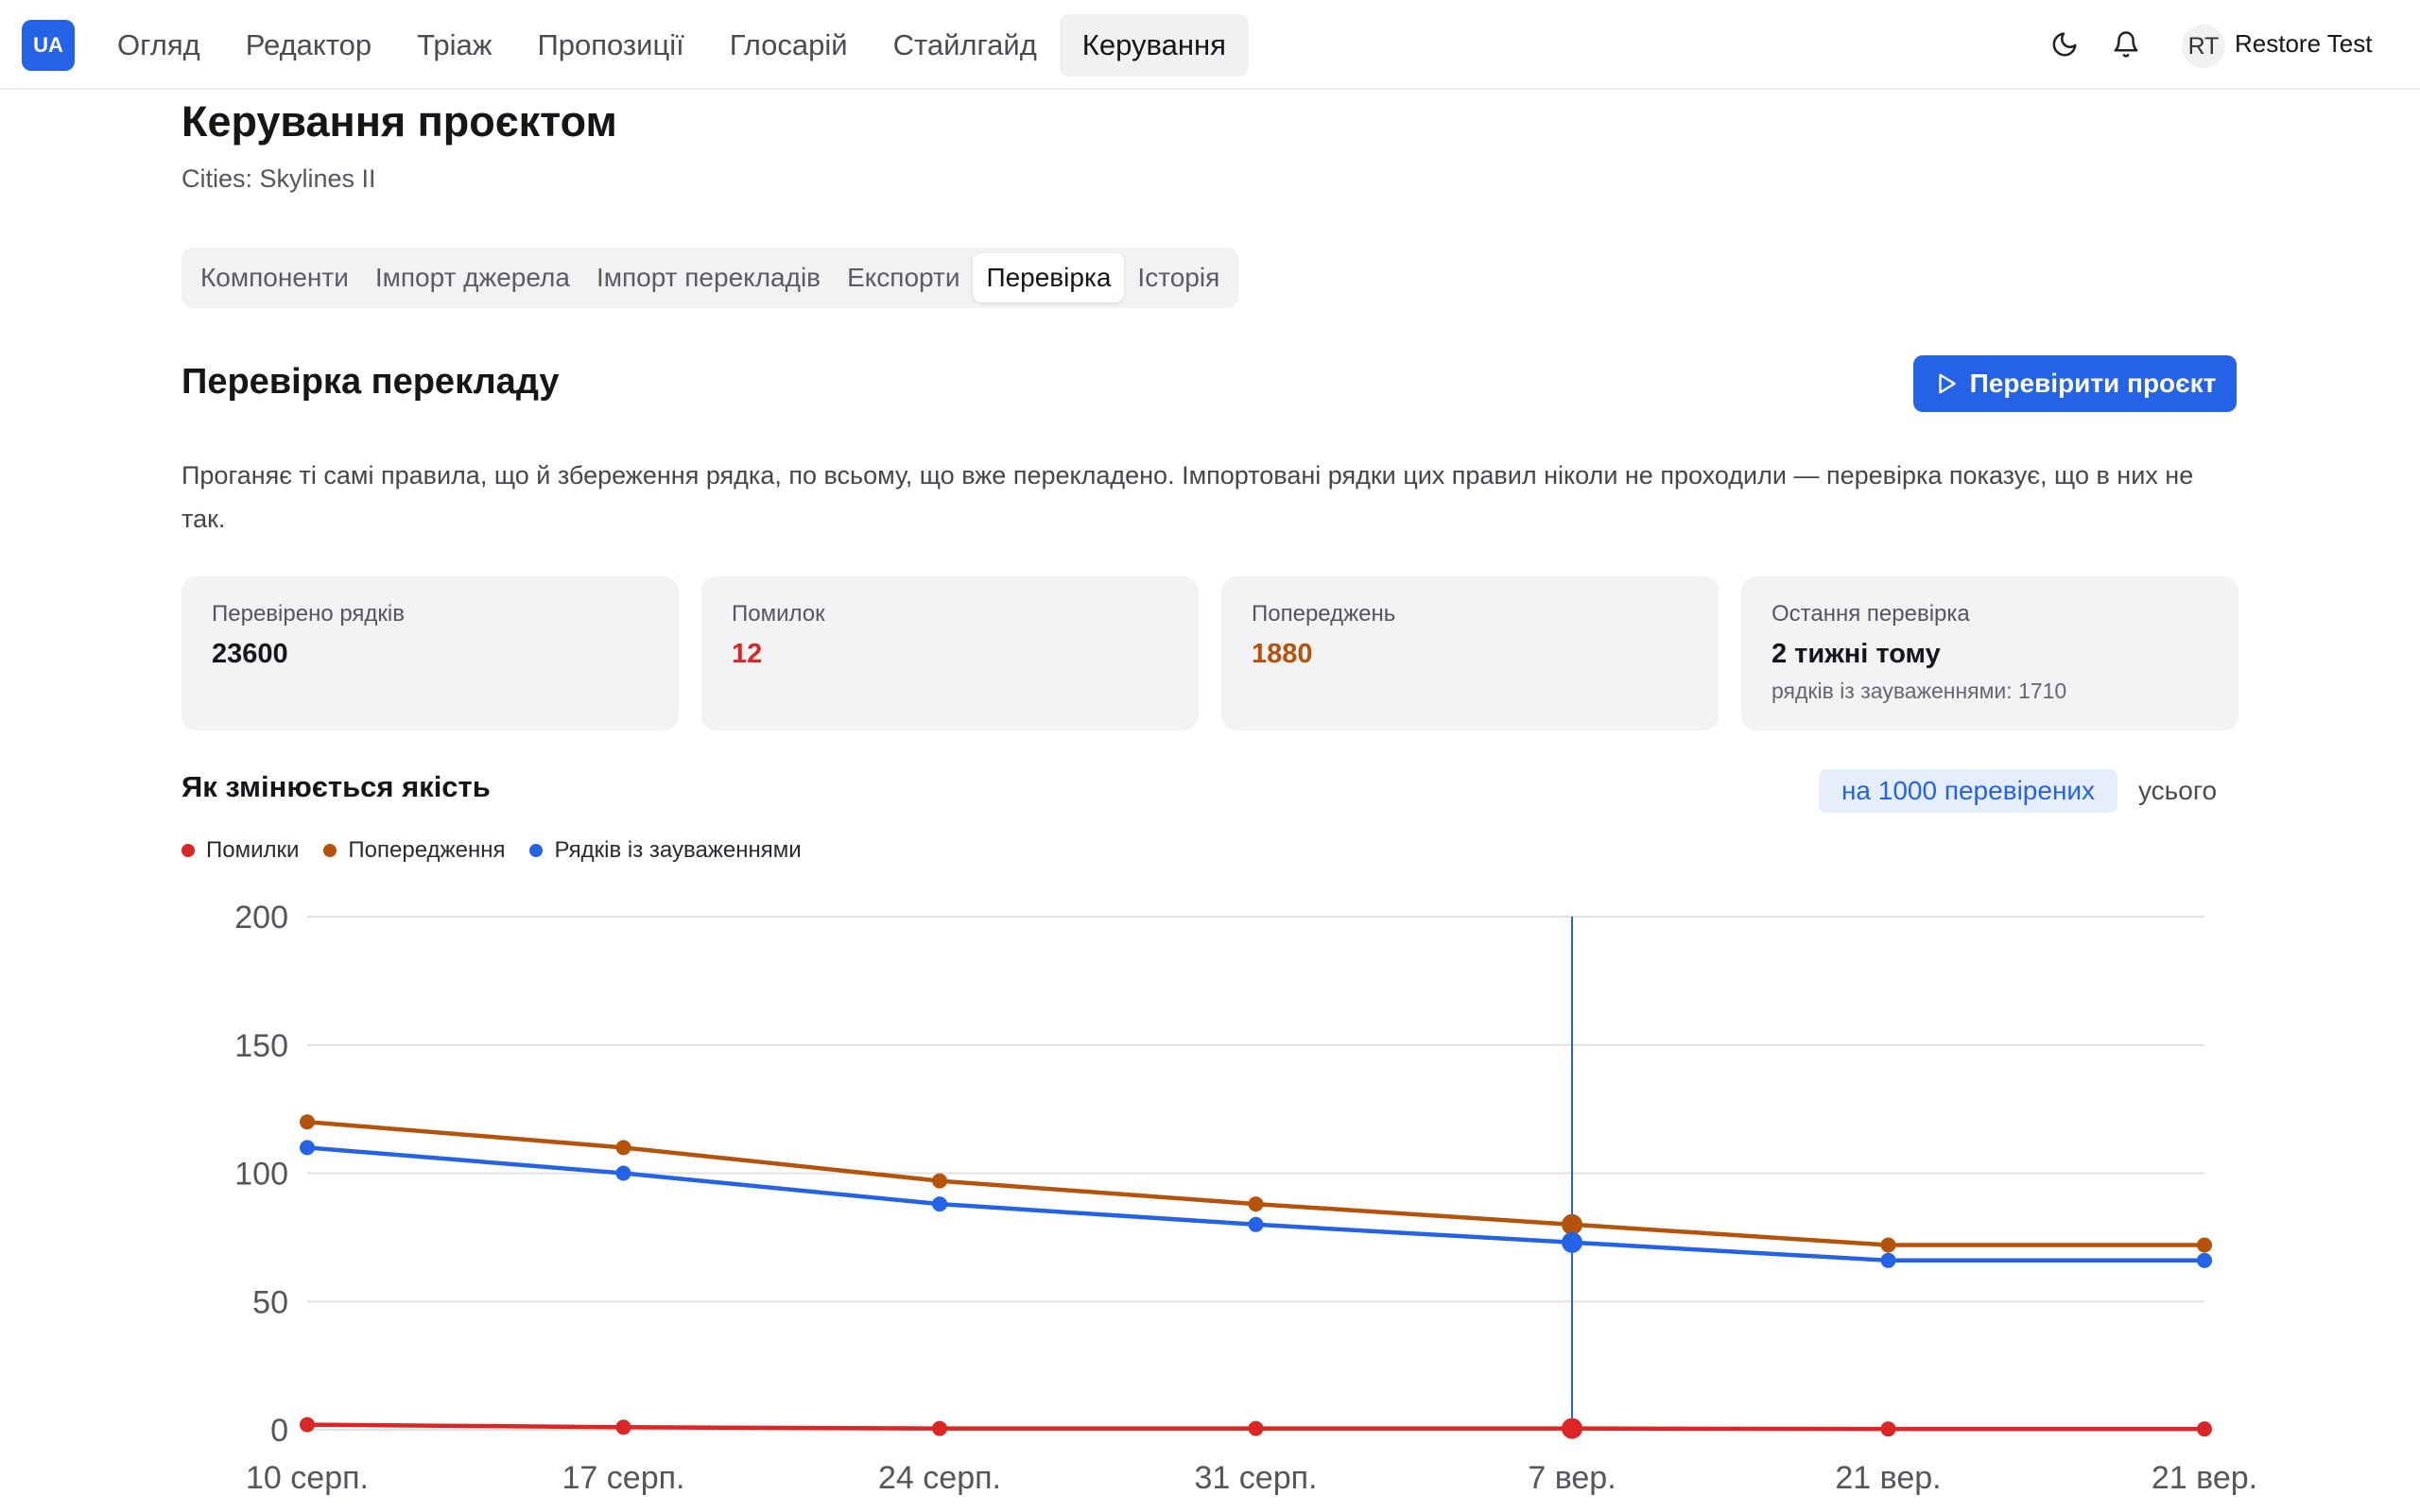 The image size is (2420, 1512). Describe the element at coordinates (279, 1431) in the screenshot. I see `y-tick-label: 0` at that location.